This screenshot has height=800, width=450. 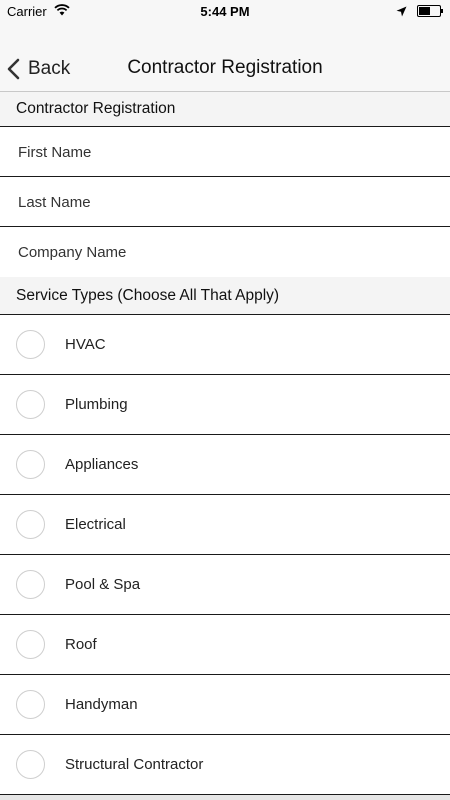 What do you see at coordinates (225, 464) in the screenshot?
I see `service-option-appliances: Appliances` at bounding box center [225, 464].